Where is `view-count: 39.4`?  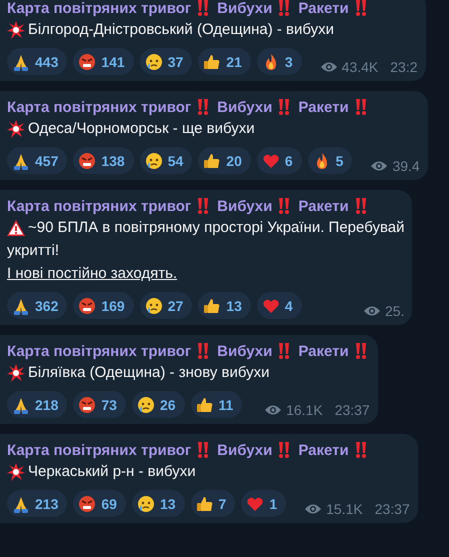
view-count: 39.4 is located at coordinates (406, 166).